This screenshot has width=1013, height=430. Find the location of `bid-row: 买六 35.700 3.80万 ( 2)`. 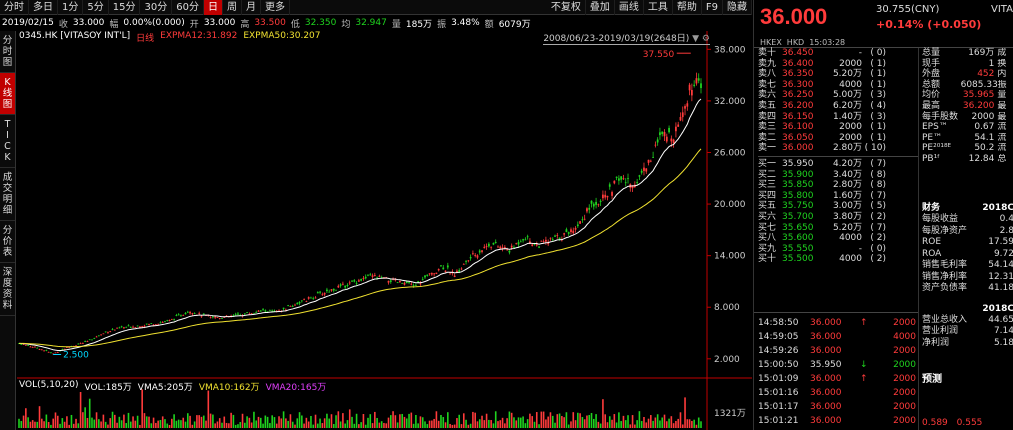

bid-row: 买六 35.700 3.80万 ( 2) is located at coordinates (838, 217).